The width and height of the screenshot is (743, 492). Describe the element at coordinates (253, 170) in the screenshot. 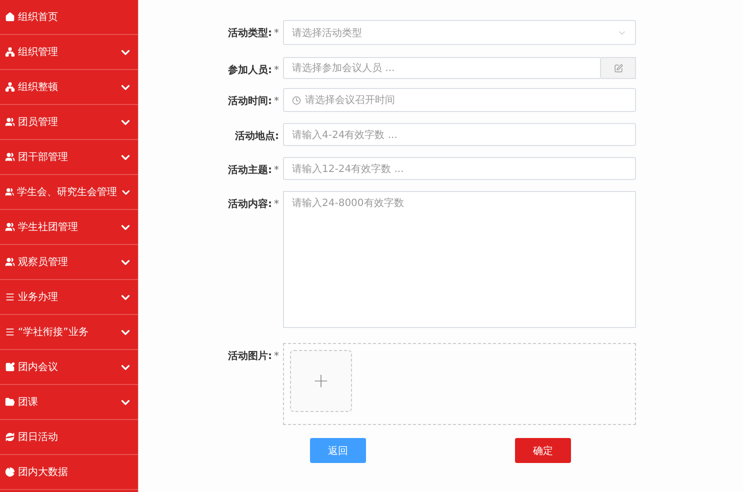

I see `field-label: 活动主题: *` at that location.